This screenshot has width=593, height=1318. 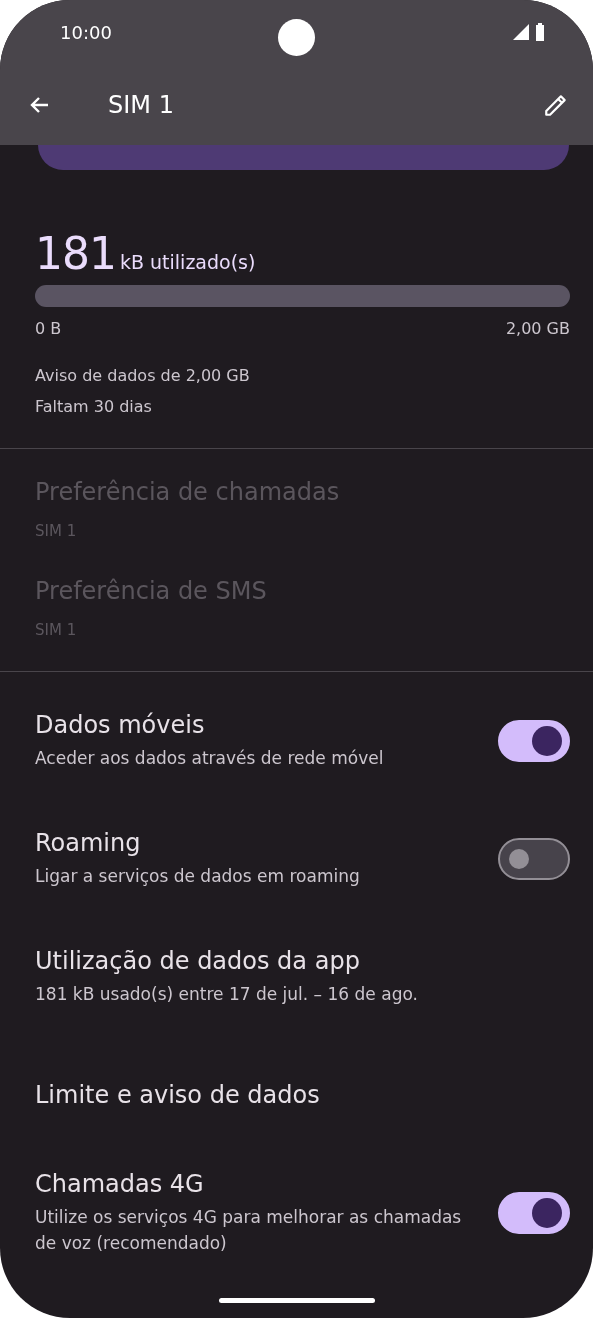 I want to click on camera-hole, so click(x=296, y=37).